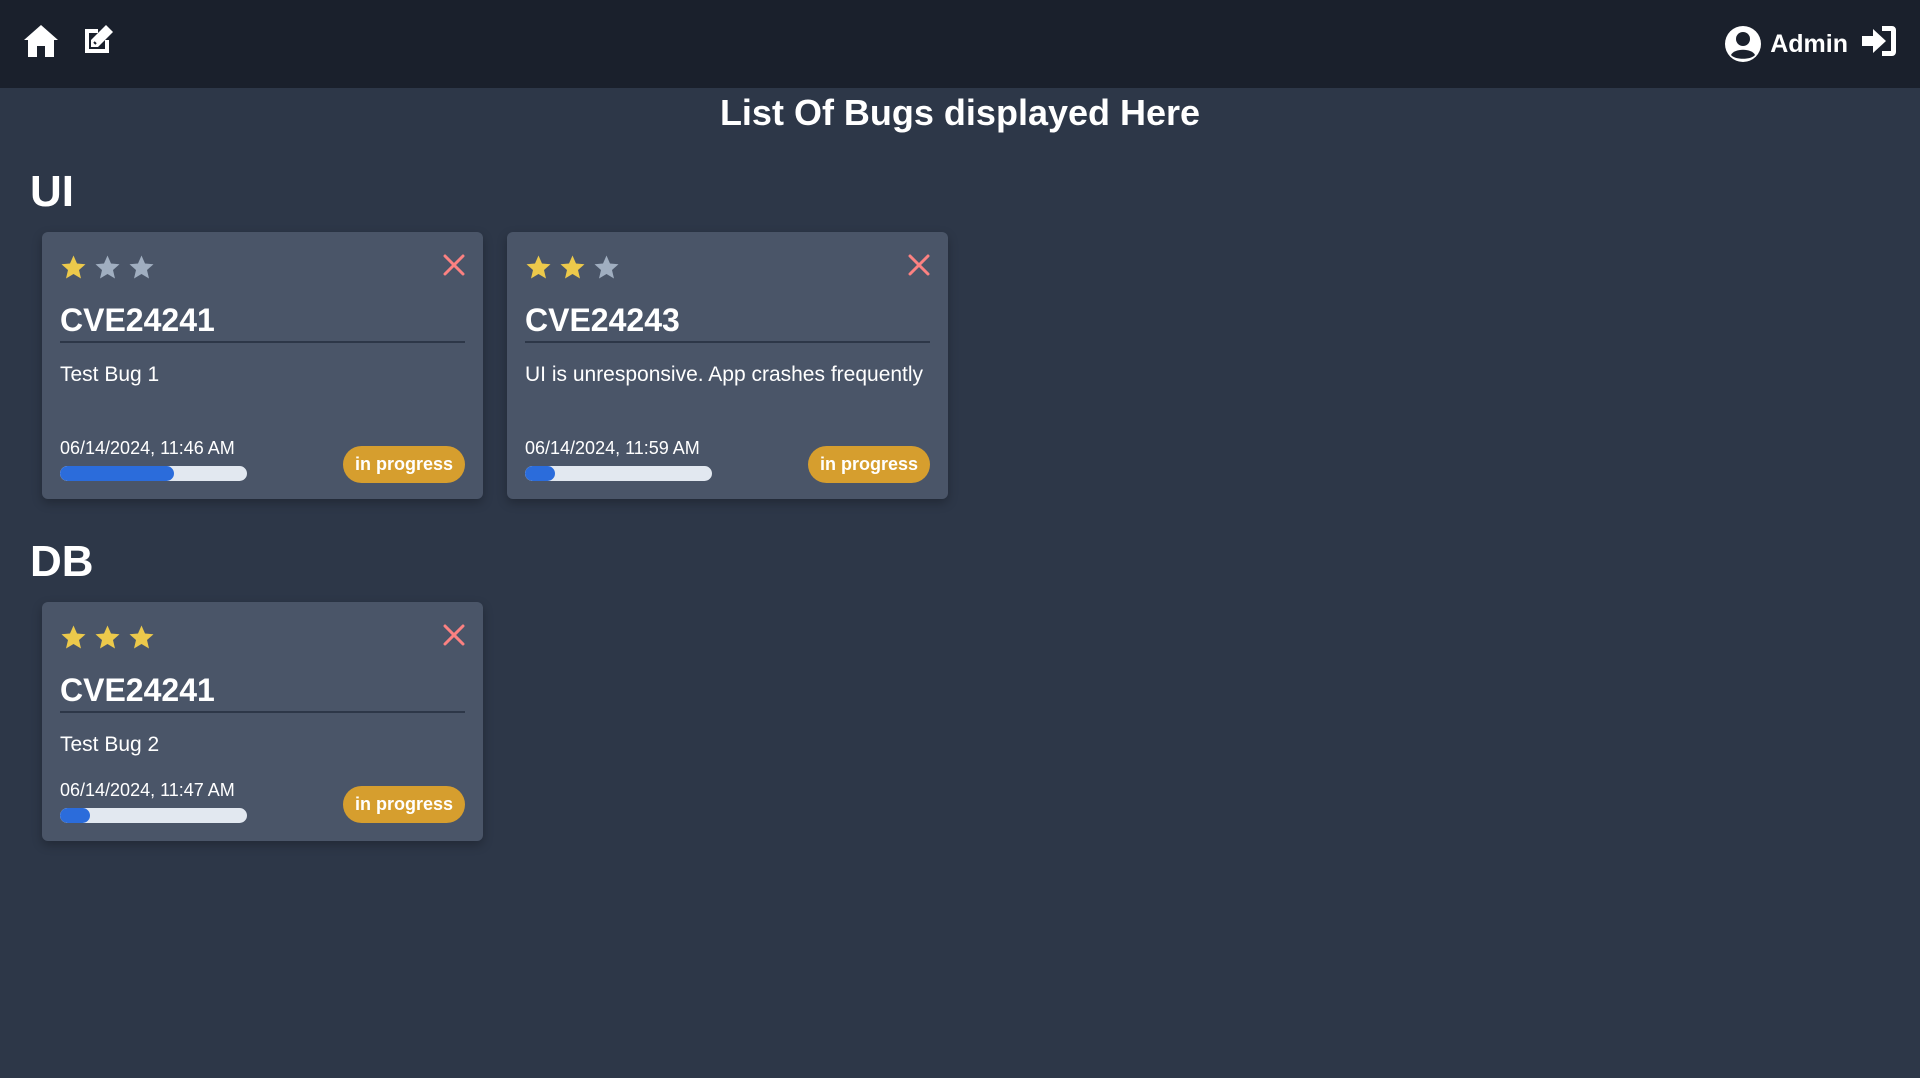  I want to click on bug-date: 06/14/2024, 11:59 AM, so click(612, 448).